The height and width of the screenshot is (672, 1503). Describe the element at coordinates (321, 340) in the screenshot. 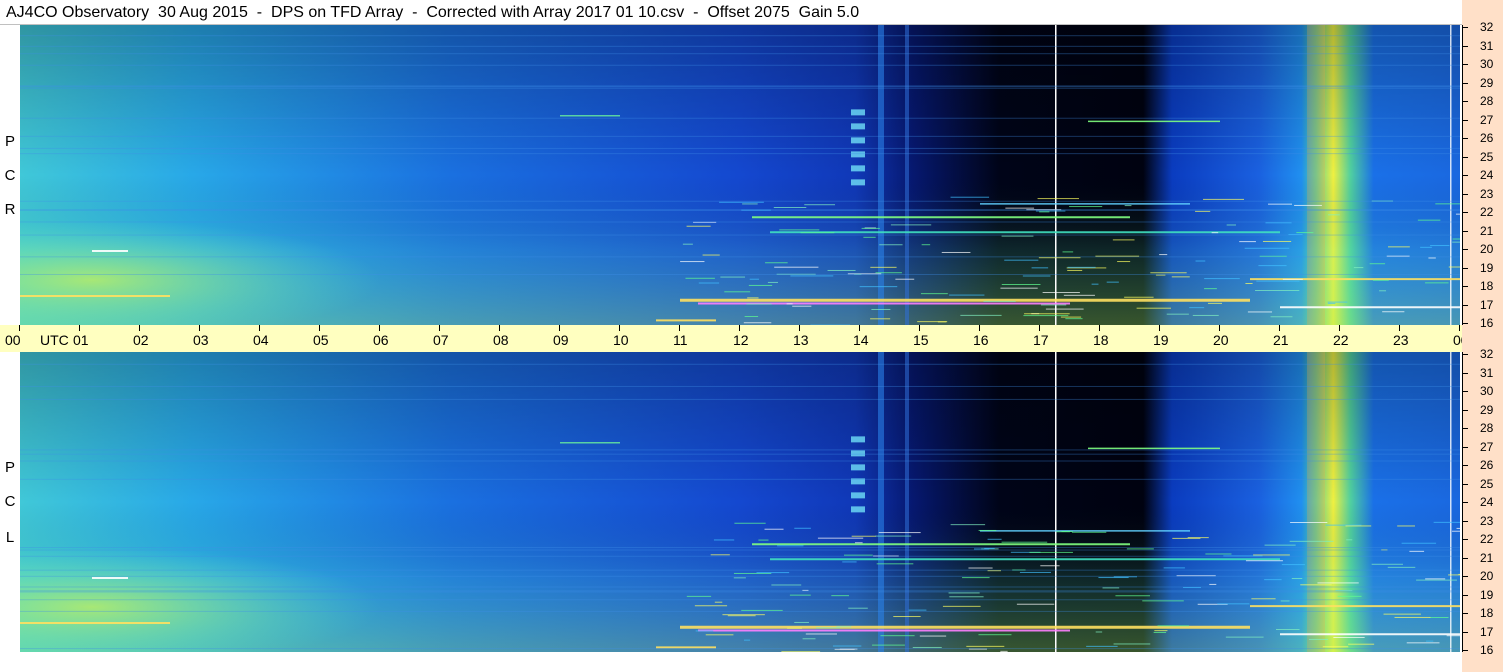

I see `time-tick-label: 05` at that location.